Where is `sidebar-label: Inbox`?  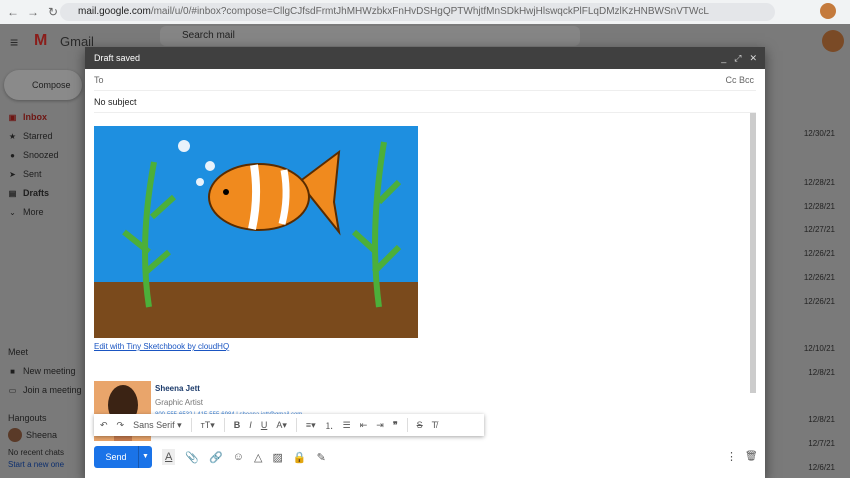 sidebar-label: Inbox is located at coordinates (35, 117).